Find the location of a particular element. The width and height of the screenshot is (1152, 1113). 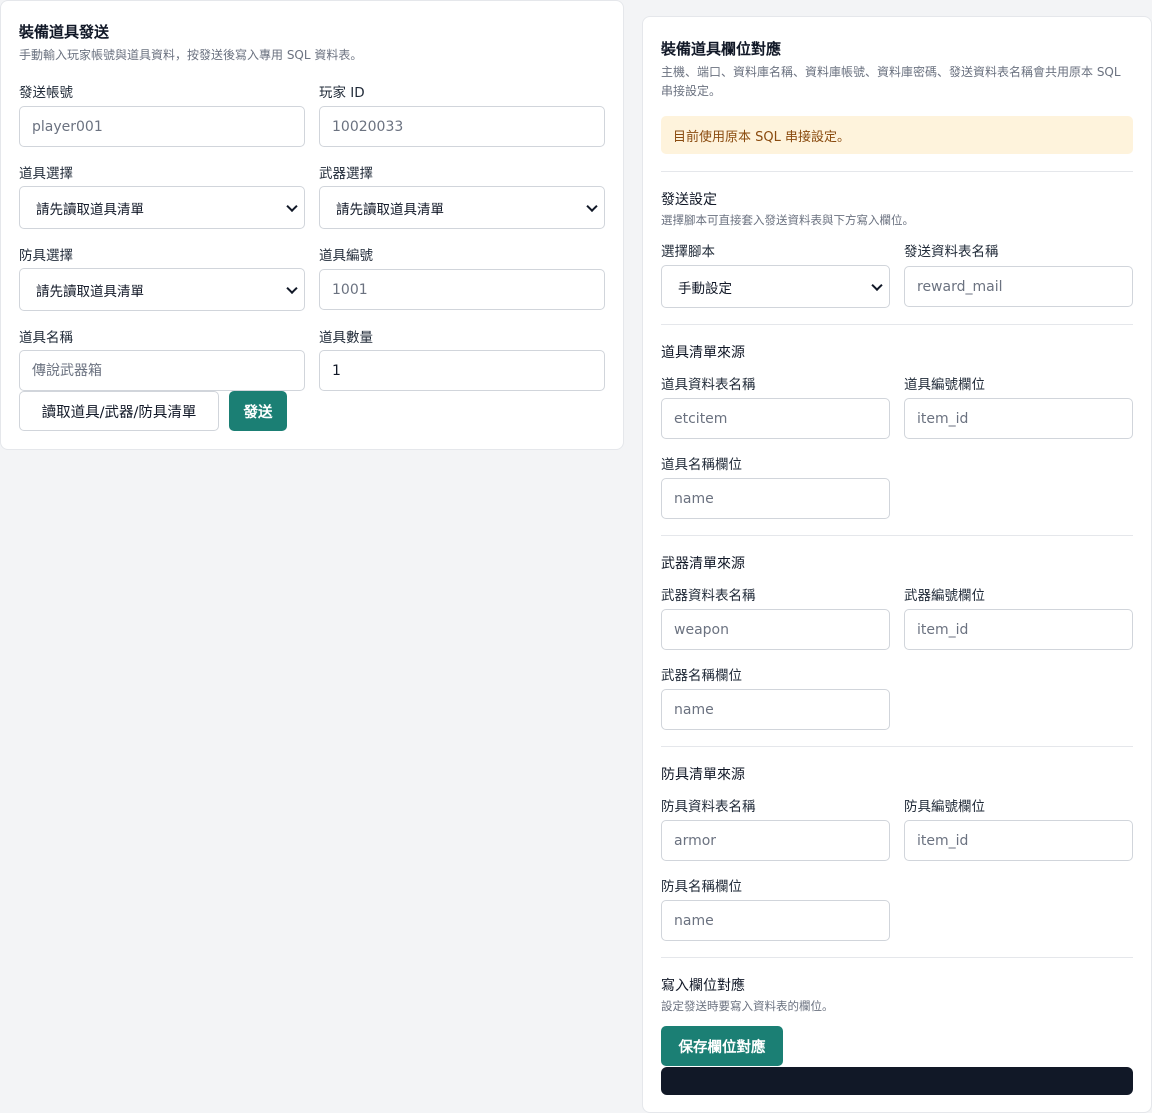

armor-id-field-label: 防具編號欄位 is located at coordinates (944, 807).